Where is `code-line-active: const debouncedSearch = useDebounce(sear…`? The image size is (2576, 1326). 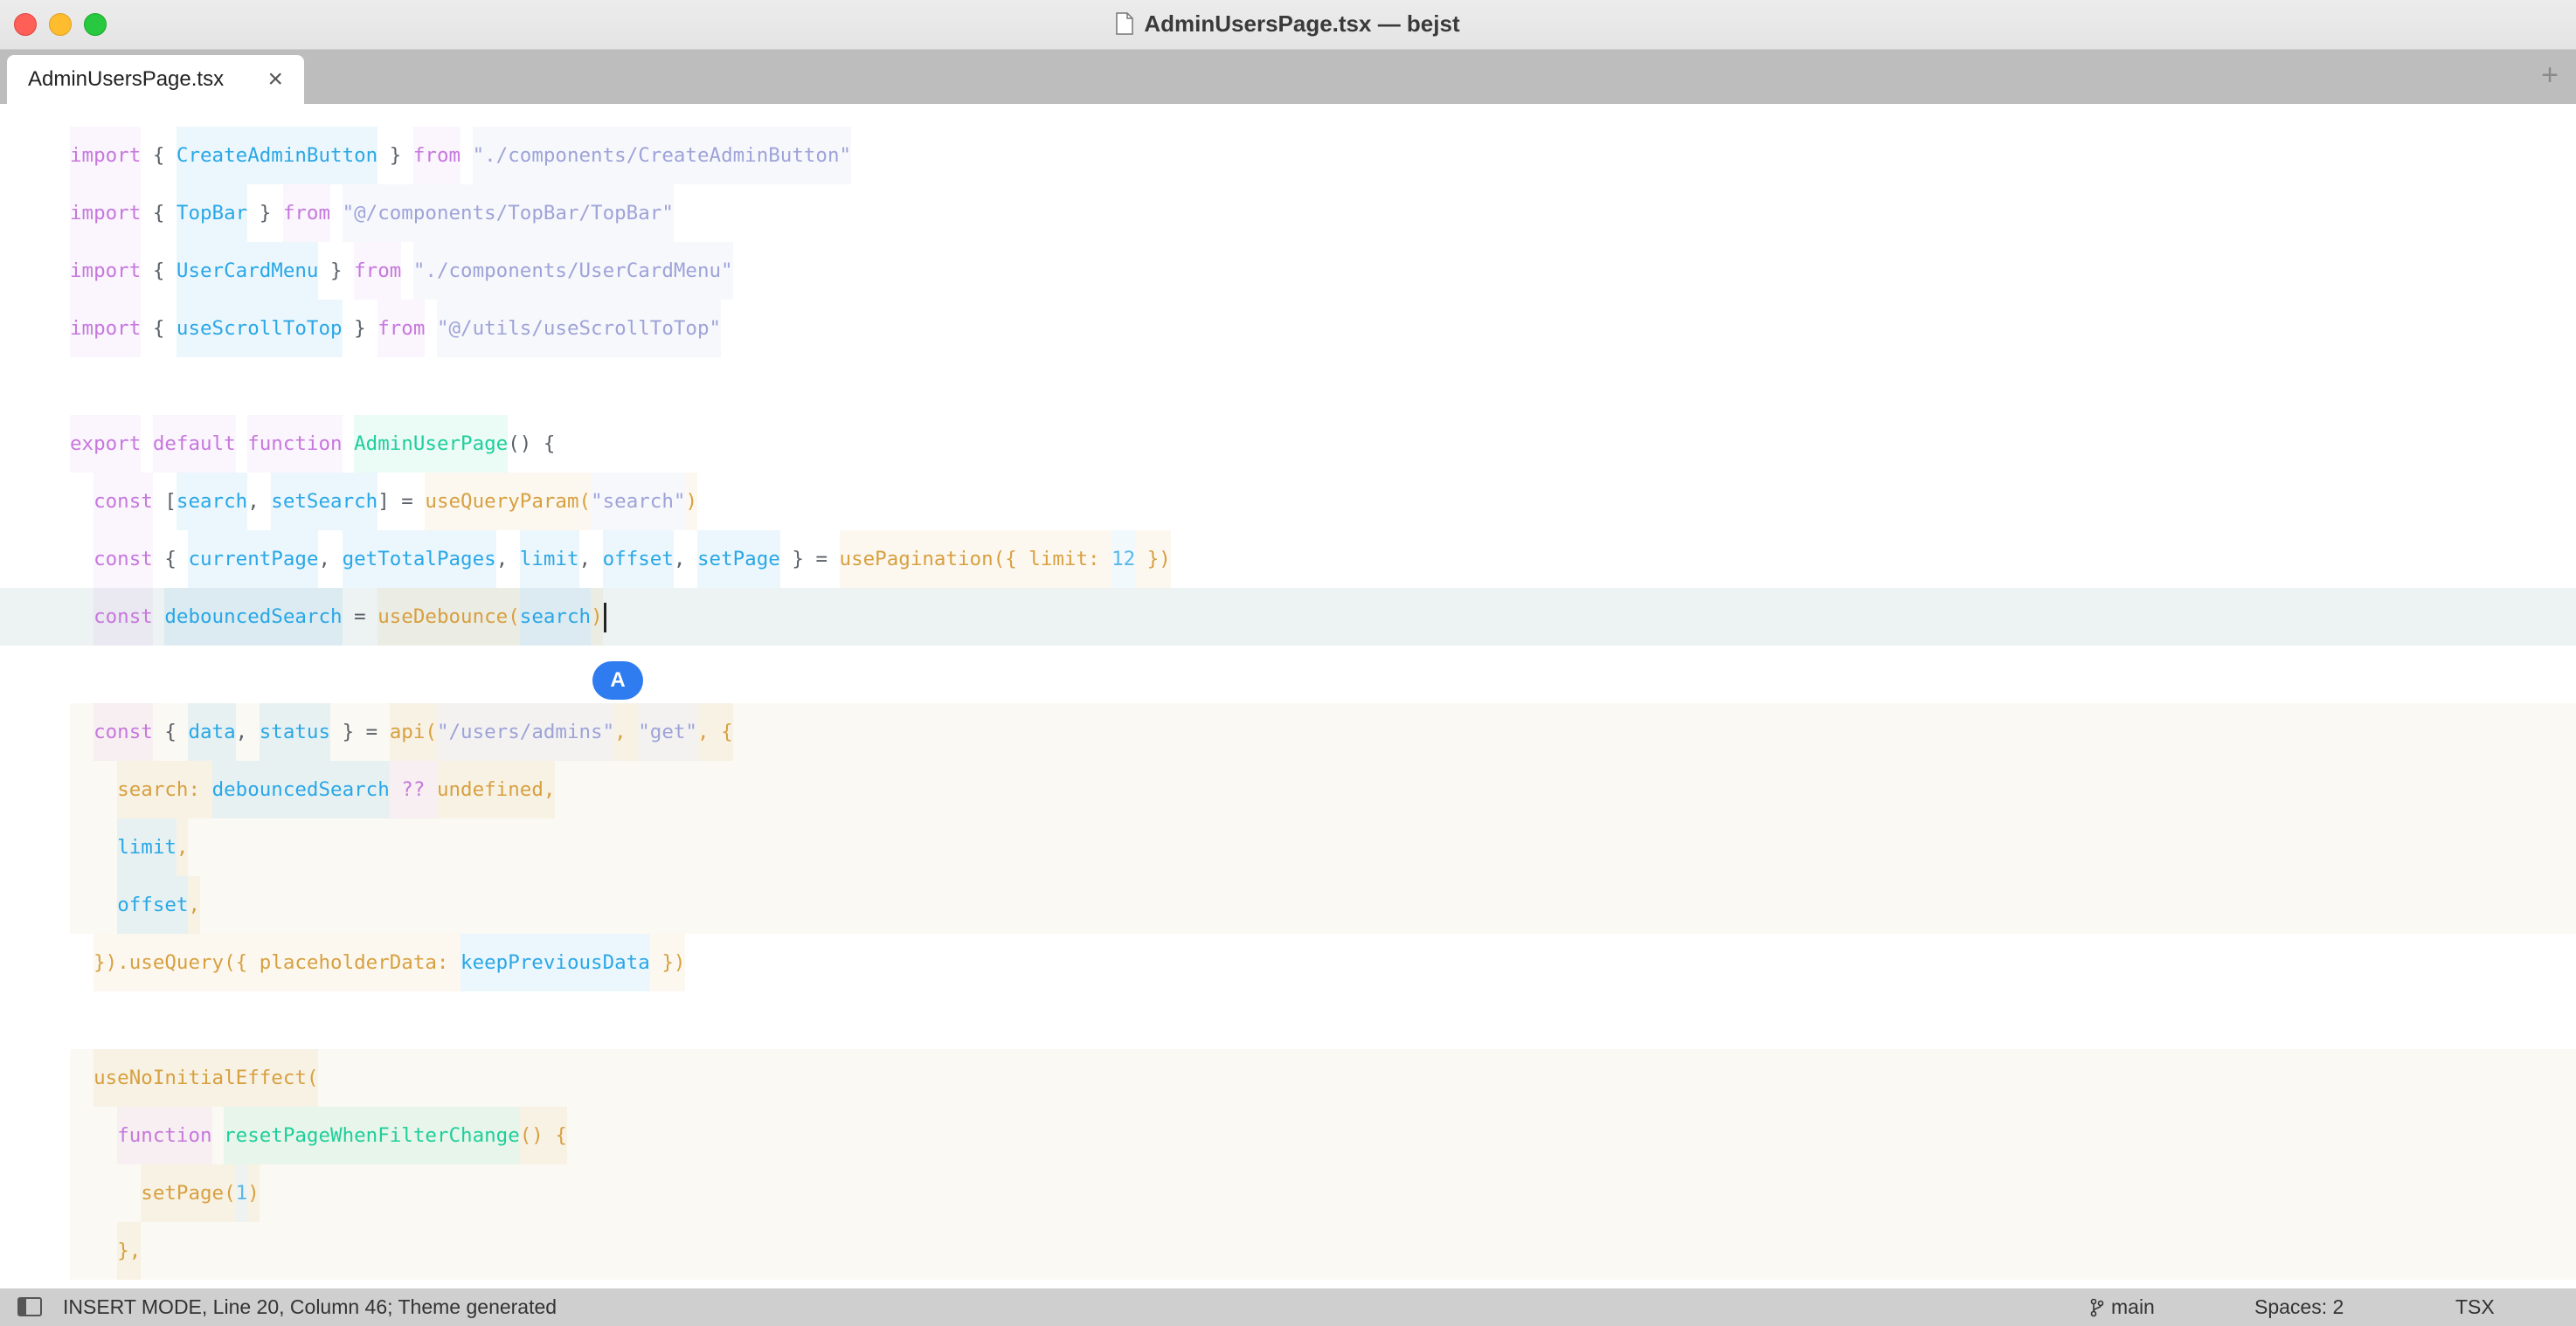 code-line-active: const debouncedSearch = useDebounce(sear… is located at coordinates (1288, 617).